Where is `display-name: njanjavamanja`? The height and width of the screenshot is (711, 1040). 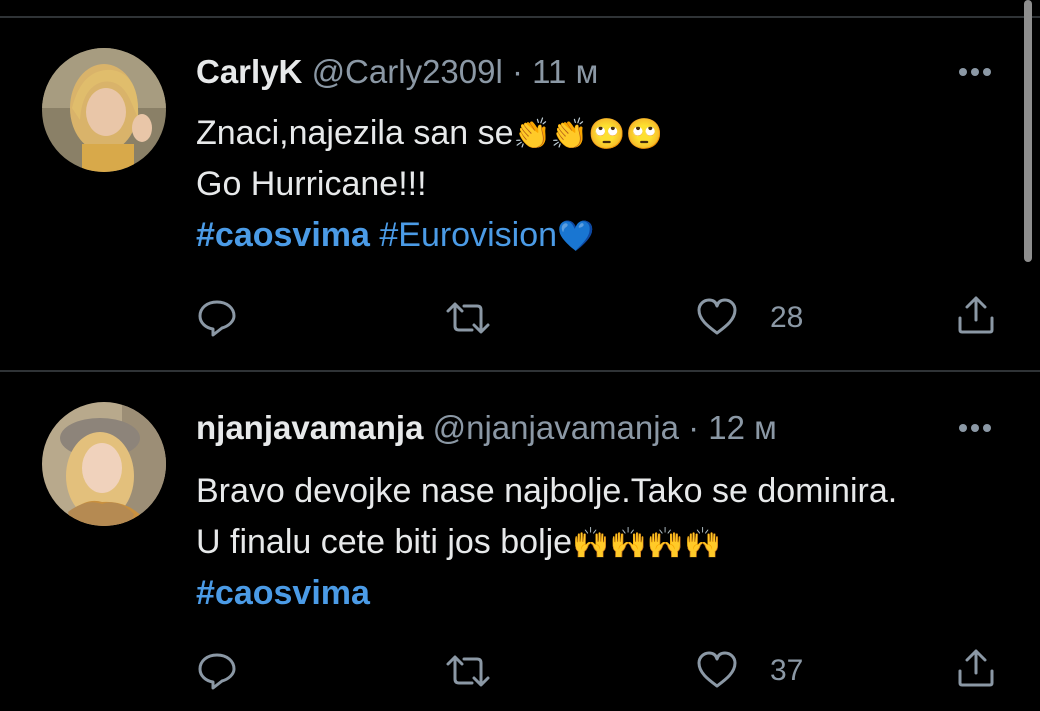 display-name: njanjavamanja is located at coordinates (309, 427).